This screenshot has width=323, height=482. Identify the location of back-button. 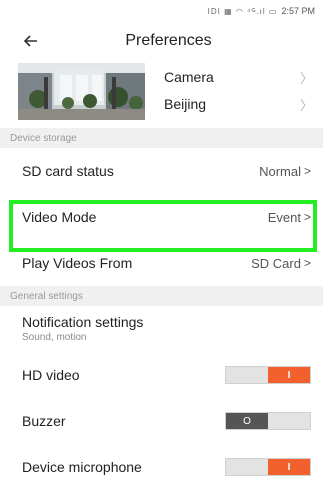
(31, 41).